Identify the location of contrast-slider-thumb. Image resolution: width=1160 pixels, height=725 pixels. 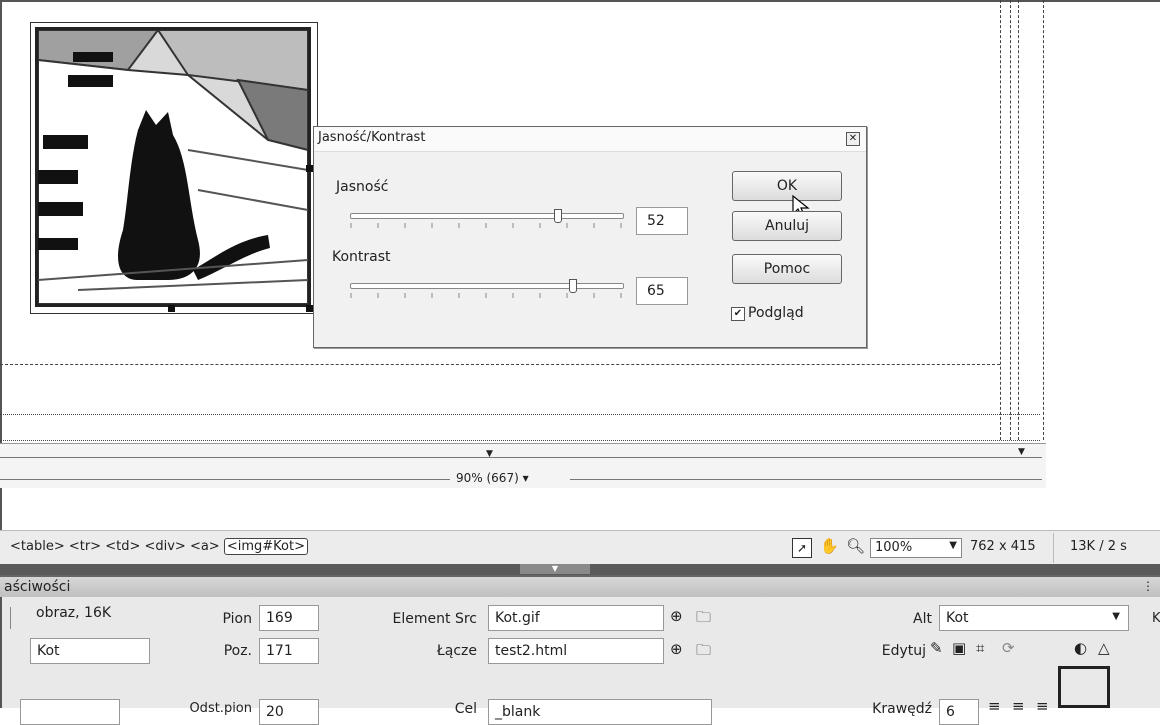
(573, 286).